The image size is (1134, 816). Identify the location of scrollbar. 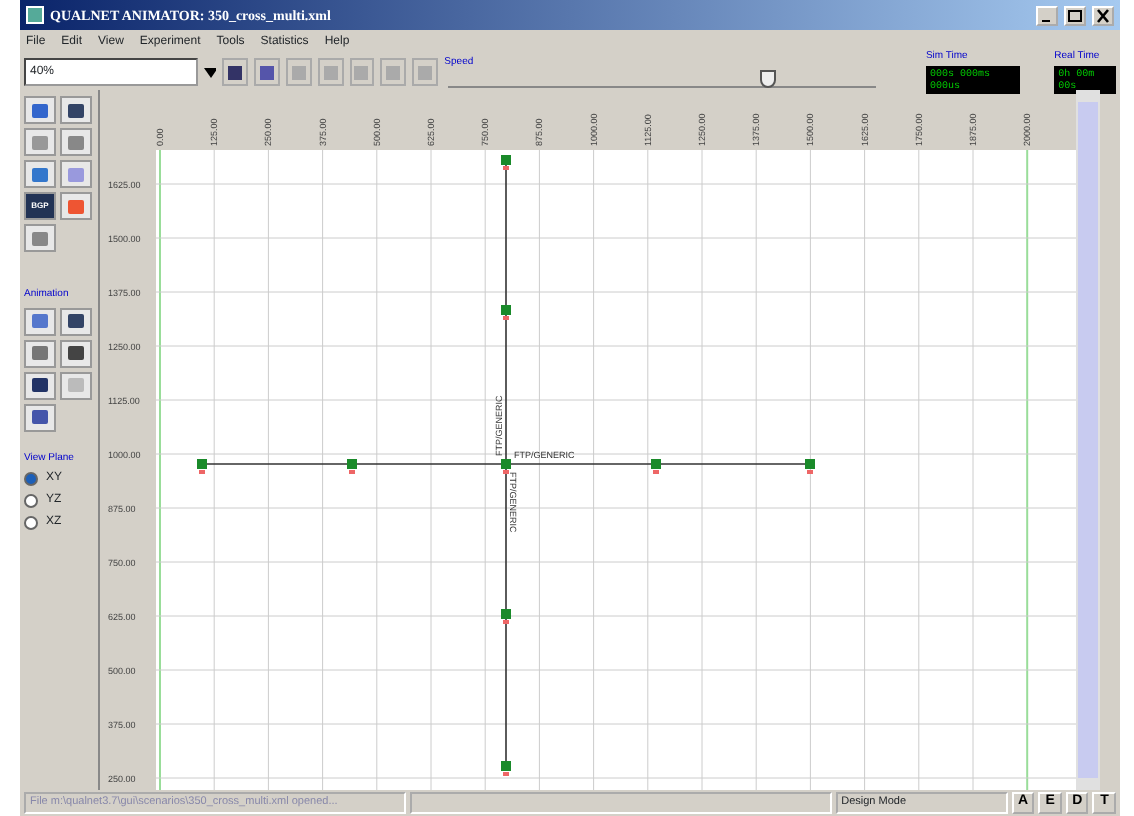
(1088, 440).